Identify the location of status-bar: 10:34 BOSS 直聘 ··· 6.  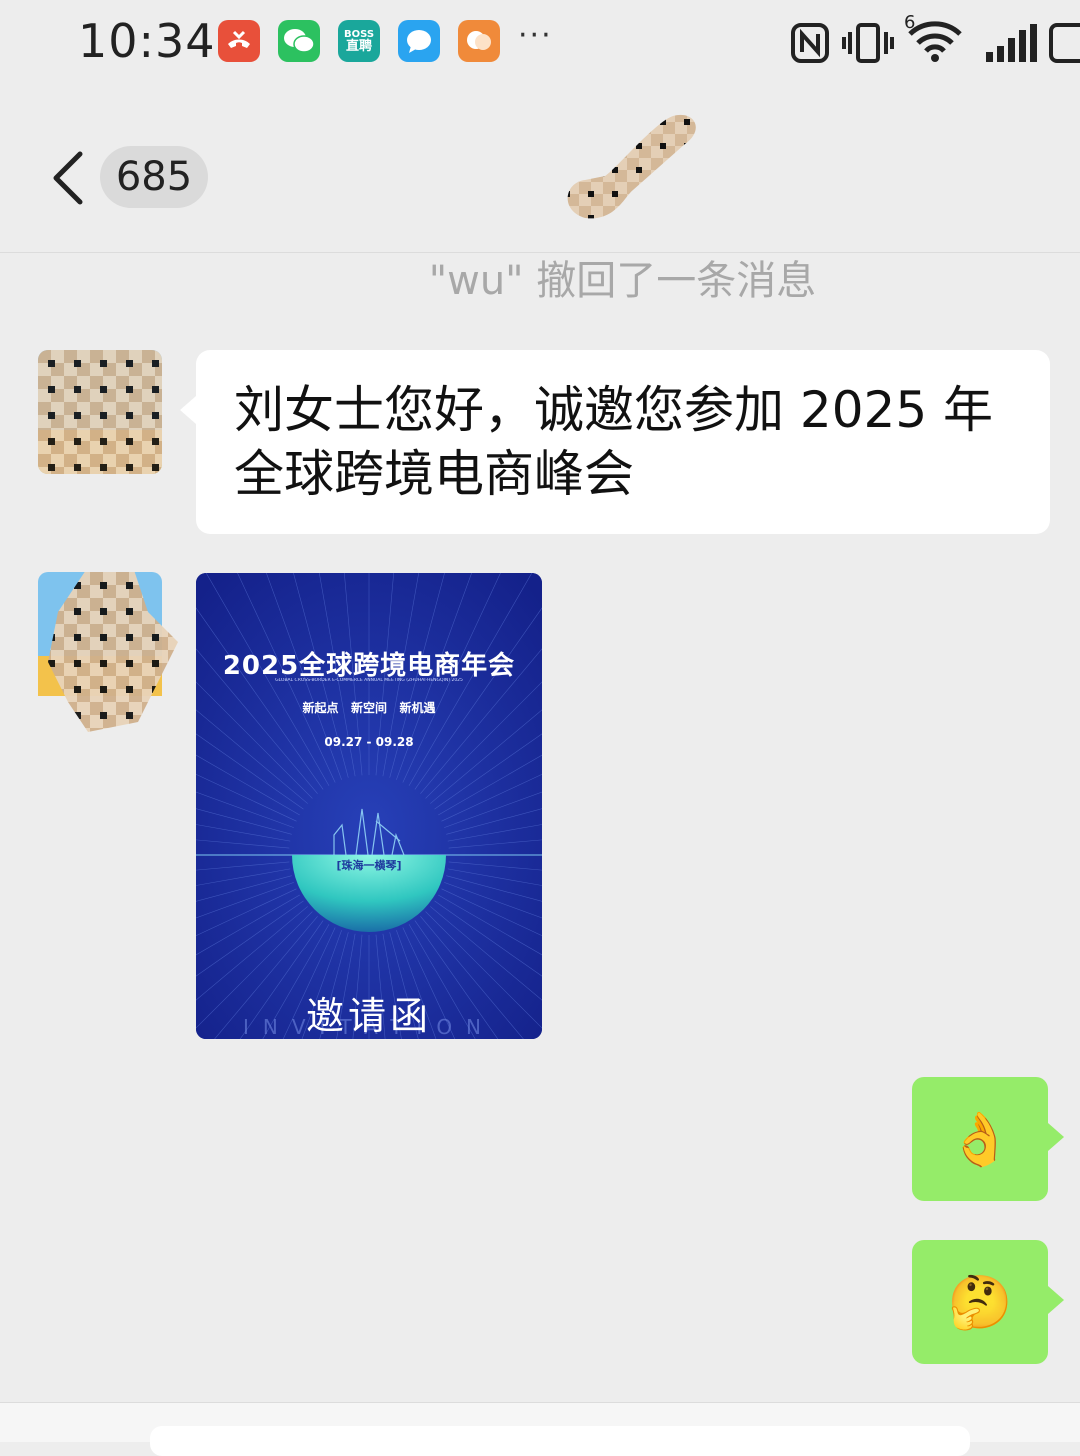
(540, 44).